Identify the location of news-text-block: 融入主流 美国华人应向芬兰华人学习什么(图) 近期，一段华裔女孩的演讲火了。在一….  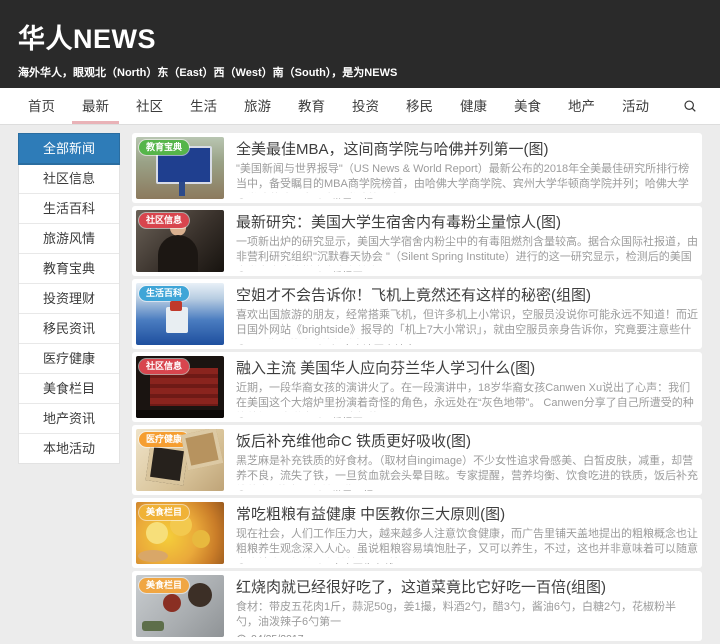
(467, 387).